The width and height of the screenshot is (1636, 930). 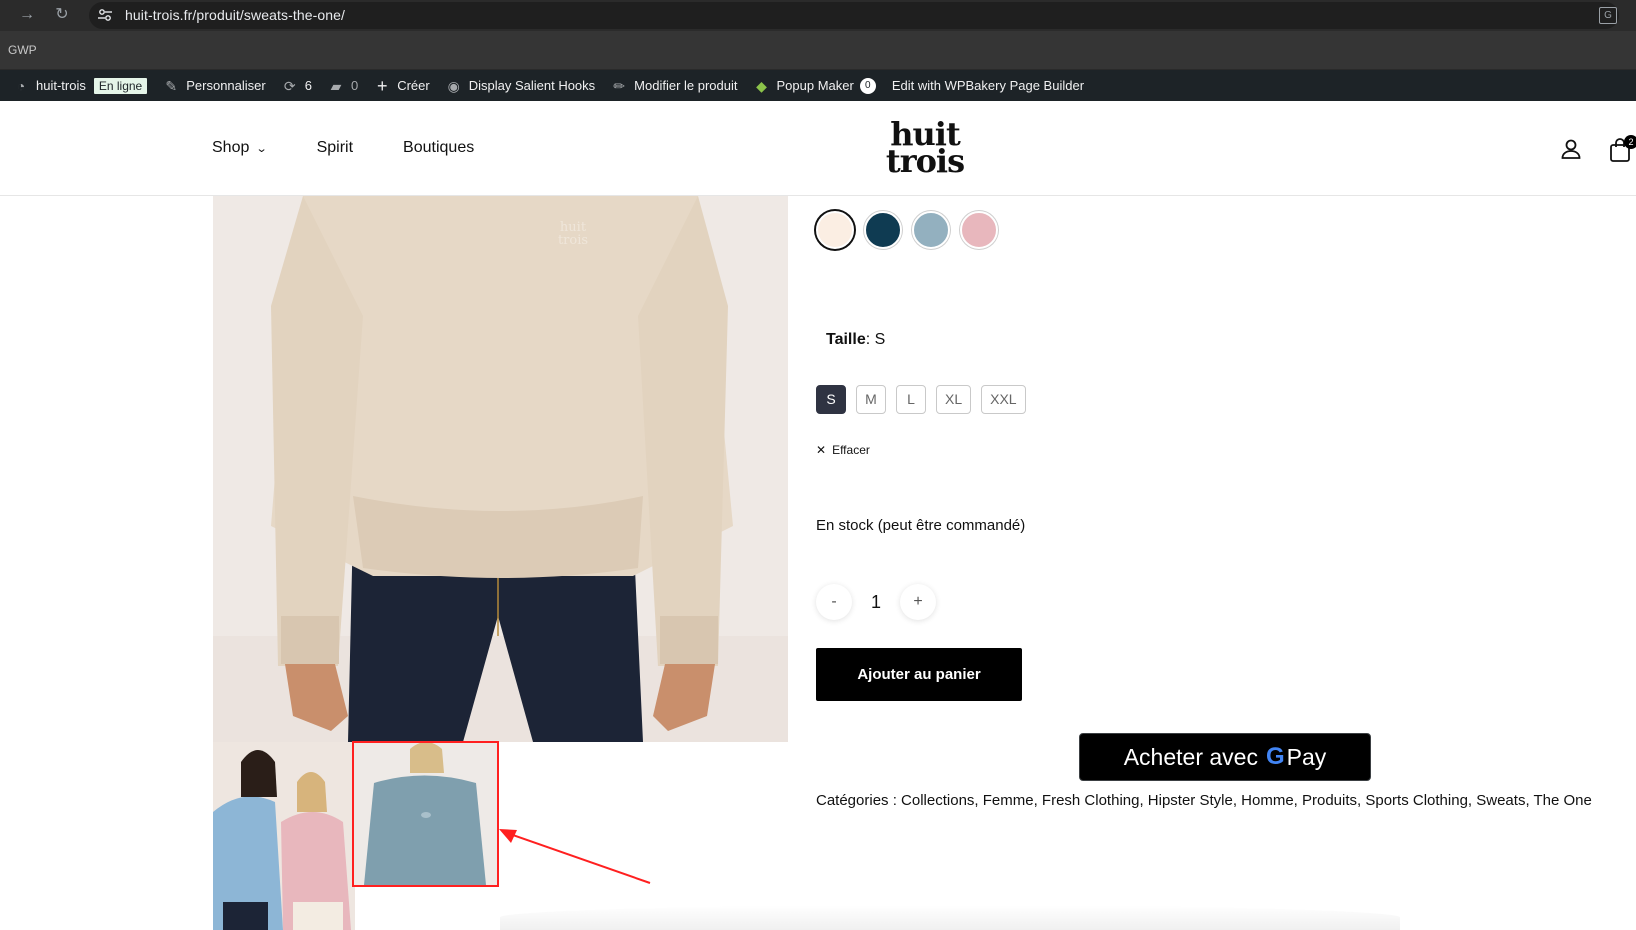 What do you see at coordinates (120, 85) in the screenshot?
I see `status-badge: En ligne` at bounding box center [120, 85].